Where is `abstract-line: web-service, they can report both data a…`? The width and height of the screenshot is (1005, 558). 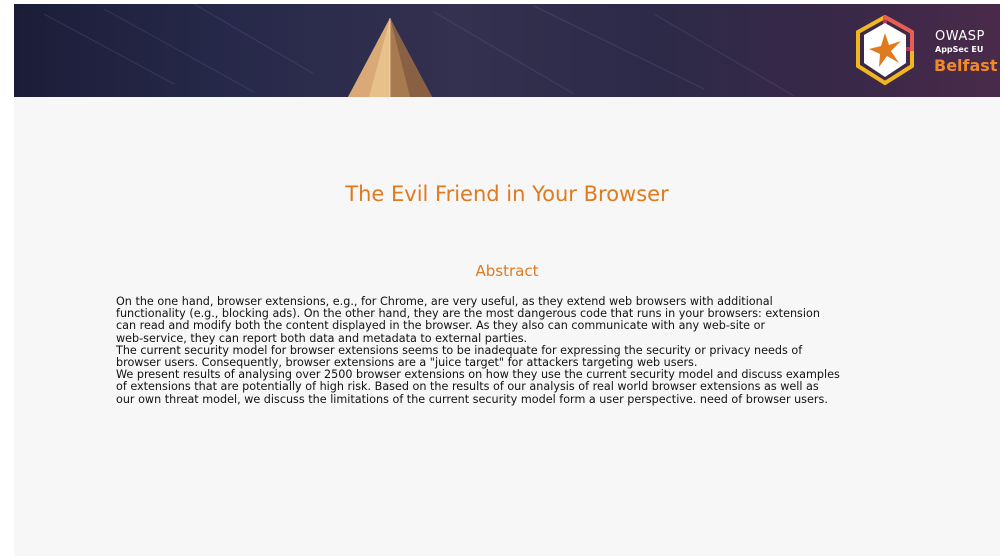 abstract-line: web-service, they can report both data a… is located at coordinates (322, 338).